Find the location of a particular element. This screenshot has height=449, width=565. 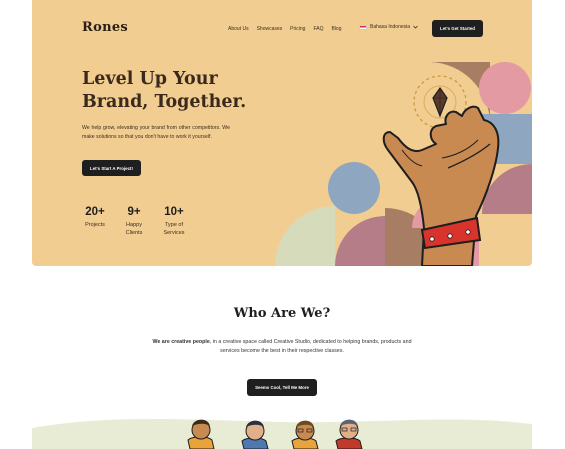

tell-me-more-button: Seems Cool, Tell Me More is located at coordinates (282, 387).